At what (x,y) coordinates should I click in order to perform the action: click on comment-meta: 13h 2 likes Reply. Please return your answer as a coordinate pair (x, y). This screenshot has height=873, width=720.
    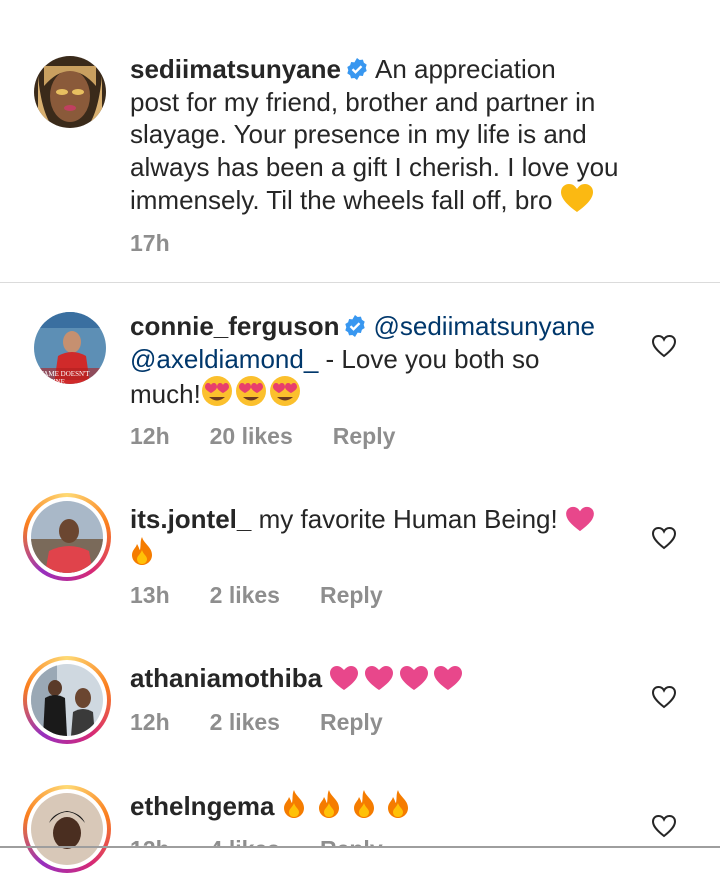
    Looking at the image, I should click on (276, 595).